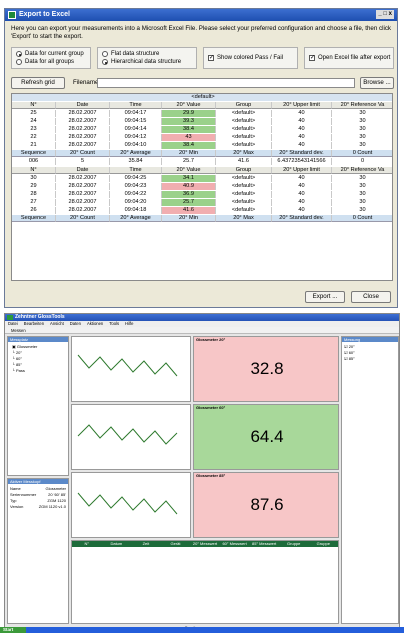 The height and width of the screenshot is (633, 404). Describe the element at coordinates (38, 83) in the screenshot. I see `refresh-grid-button: Refresh grid` at that location.